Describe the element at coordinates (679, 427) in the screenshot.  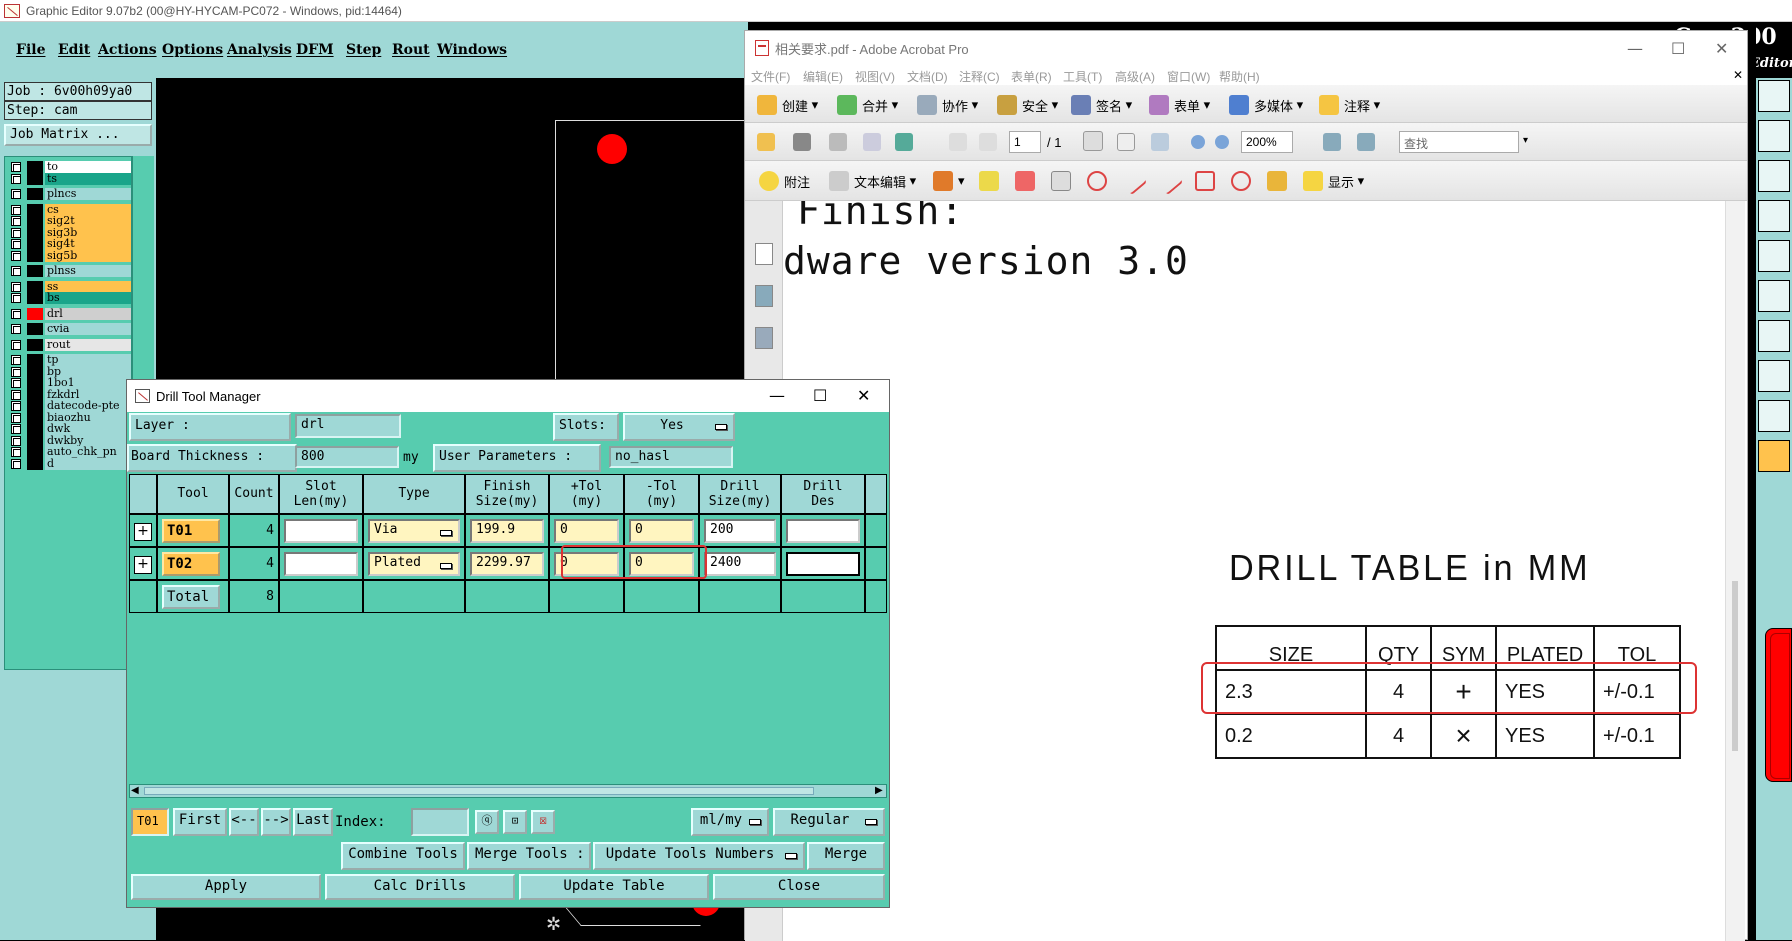
I see `slots-option-menu: Yes` at that location.